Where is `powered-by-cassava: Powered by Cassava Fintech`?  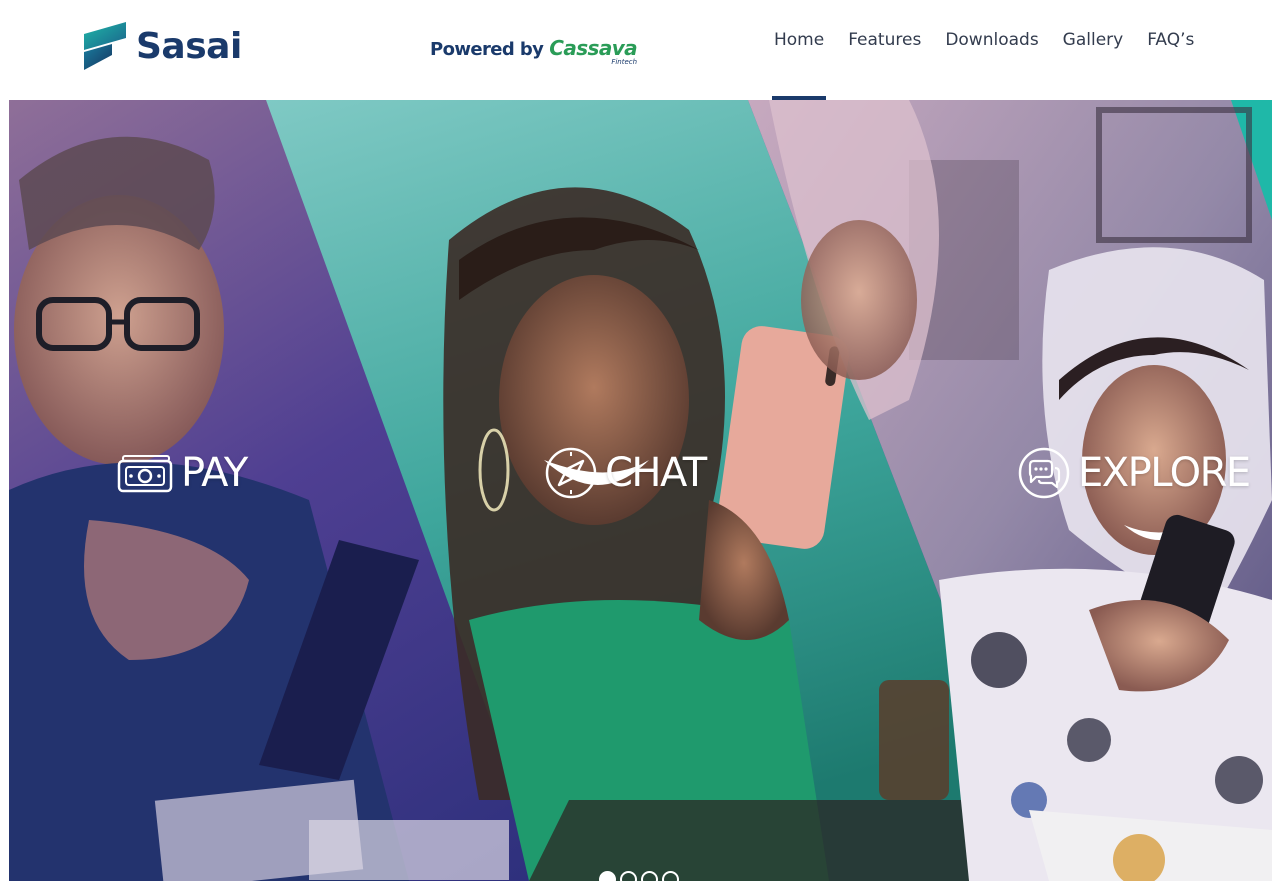 powered-by-cassava: Powered by Cassava Fintech is located at coordinates (534, 51).